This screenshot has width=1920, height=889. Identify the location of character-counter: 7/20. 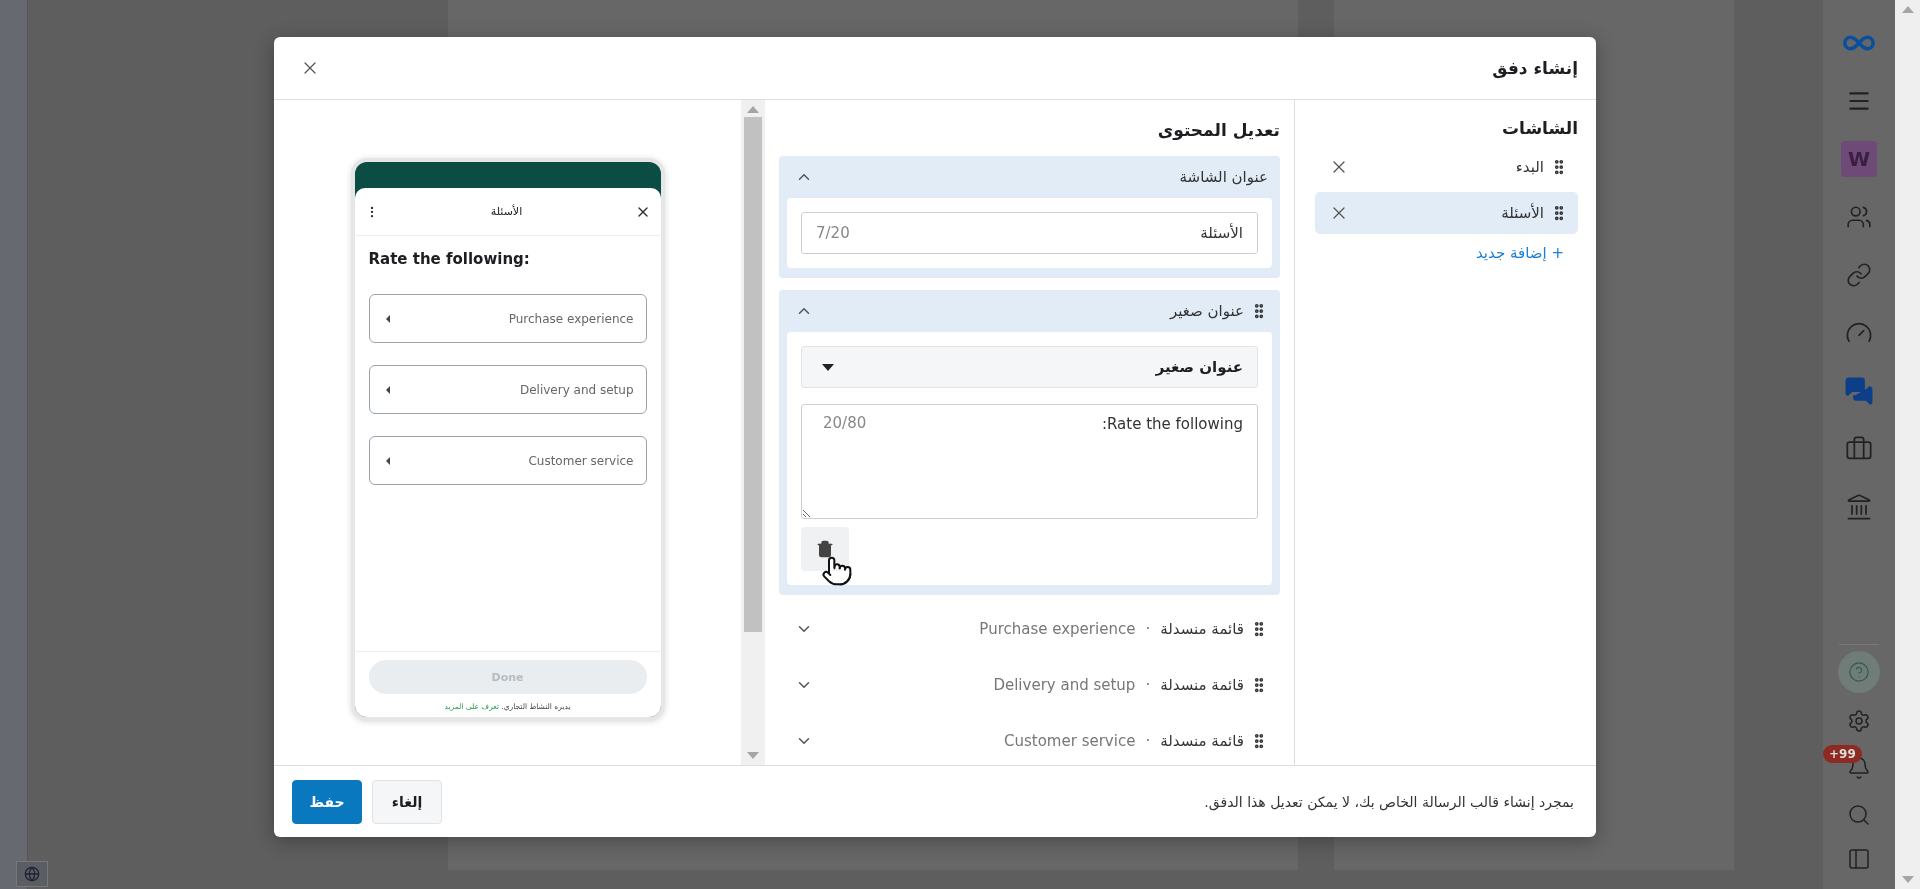
(833, 233).